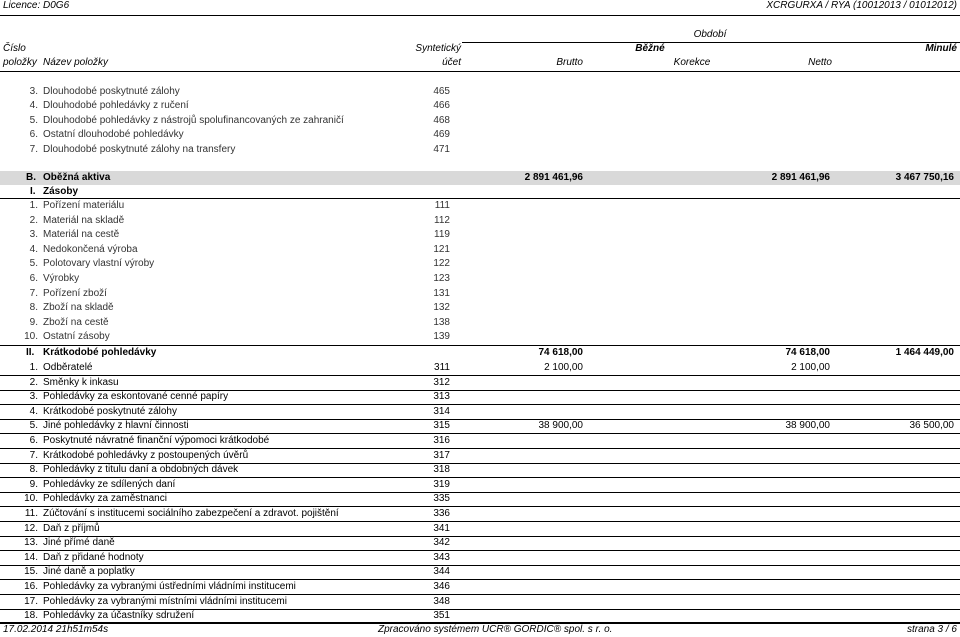  I want to click on section-b-netto: 2 891 461,96, so click(800, 177).